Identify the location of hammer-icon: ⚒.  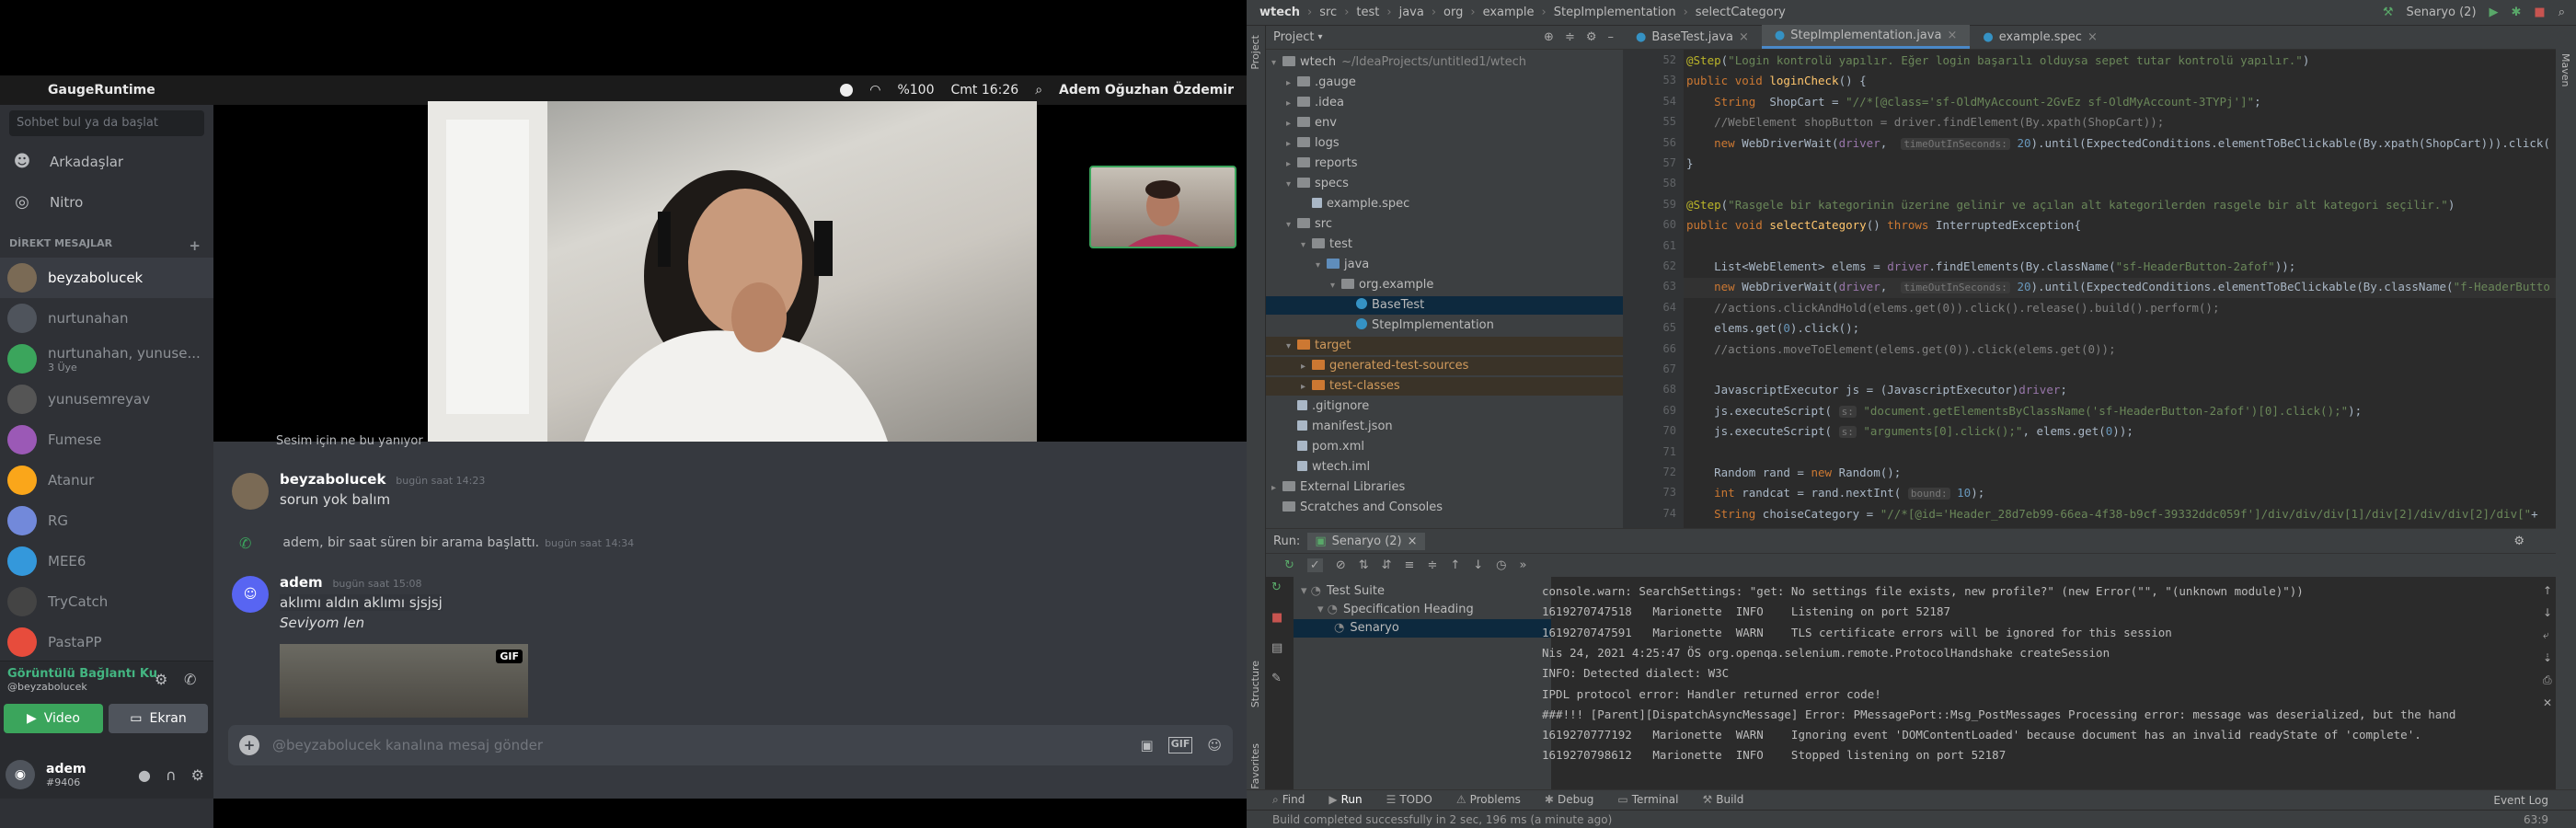
(2388, 12).